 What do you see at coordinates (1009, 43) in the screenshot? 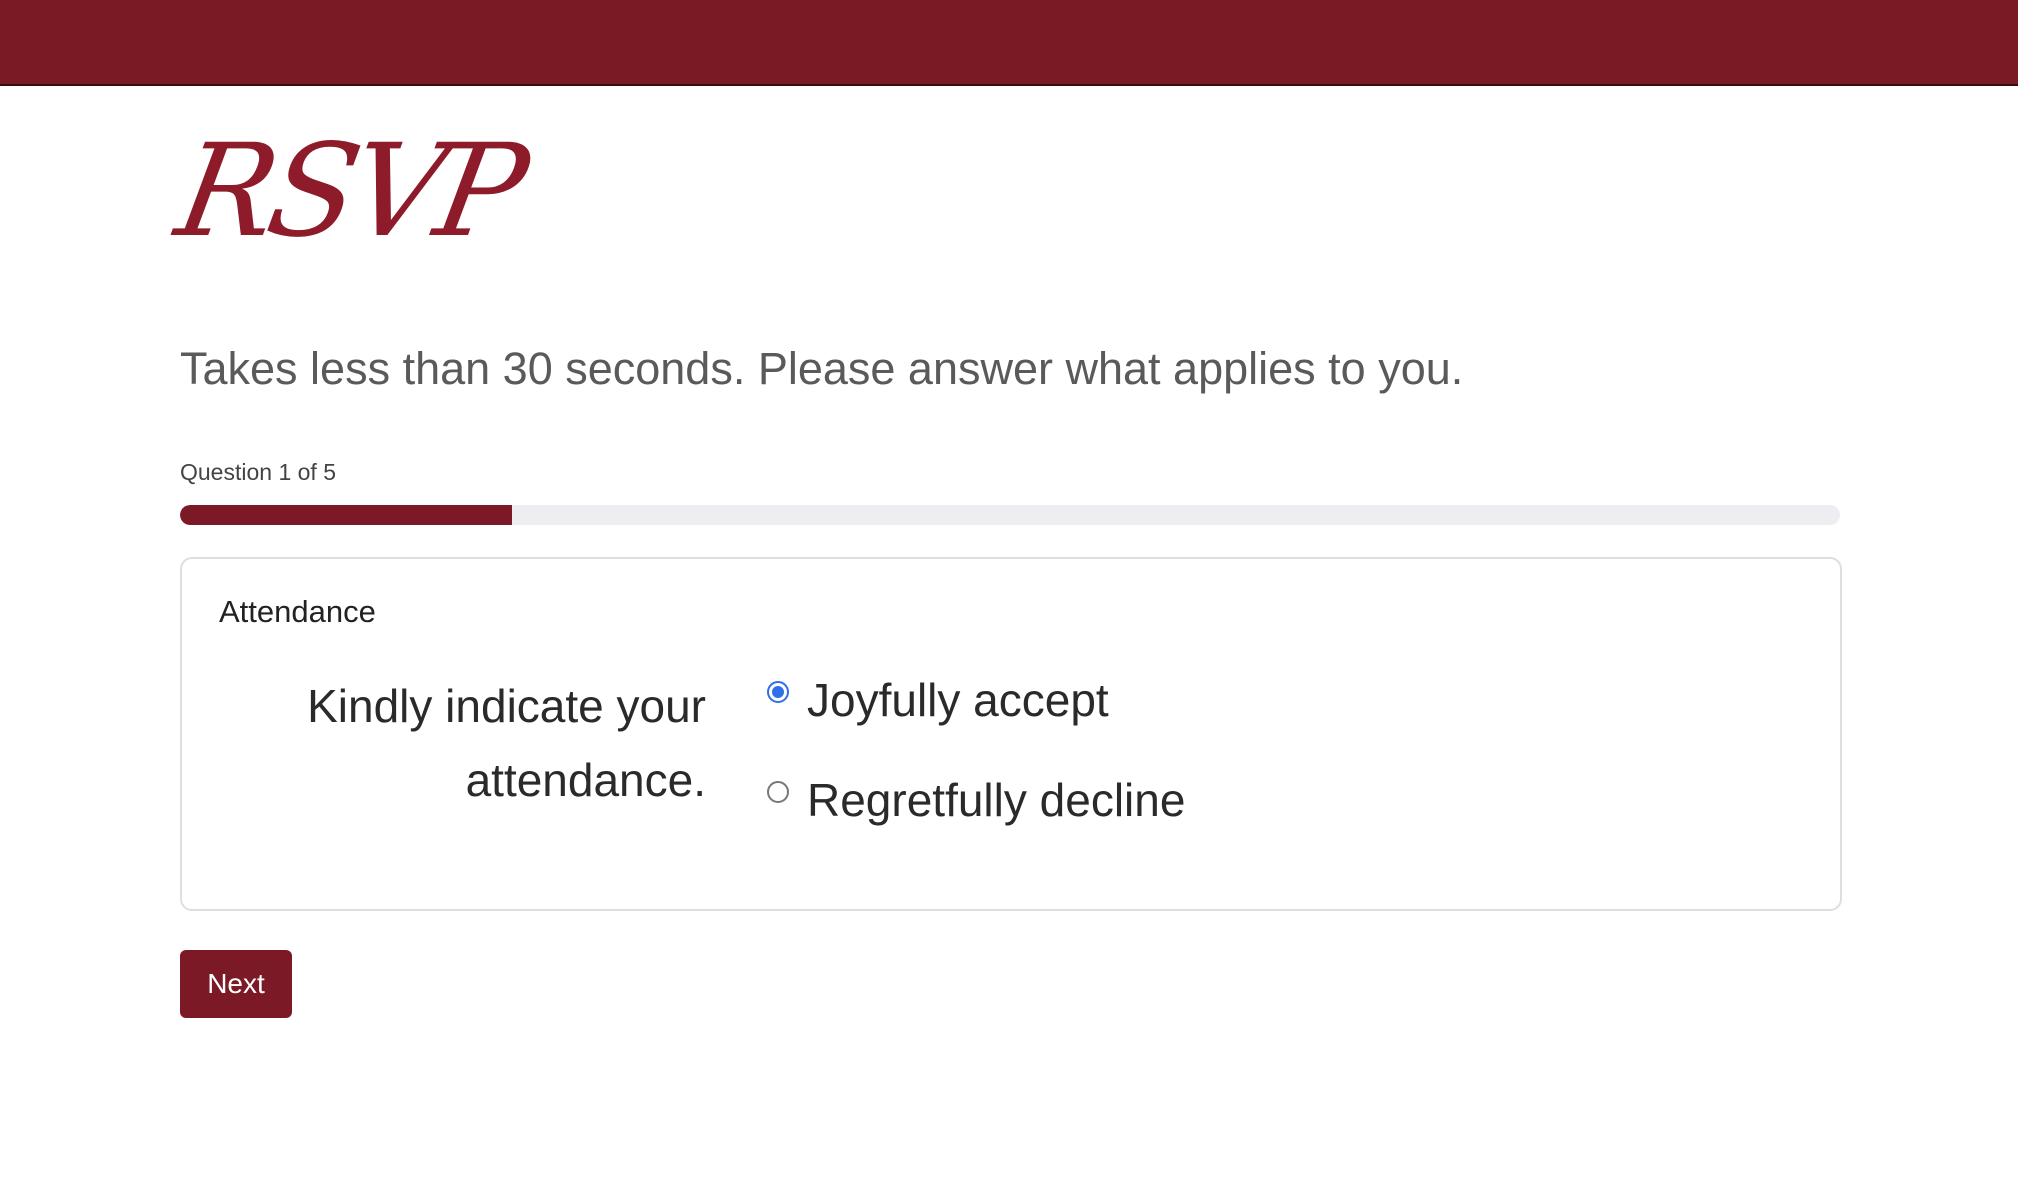
I see `top-banner` at bounding box center [1009, 43].